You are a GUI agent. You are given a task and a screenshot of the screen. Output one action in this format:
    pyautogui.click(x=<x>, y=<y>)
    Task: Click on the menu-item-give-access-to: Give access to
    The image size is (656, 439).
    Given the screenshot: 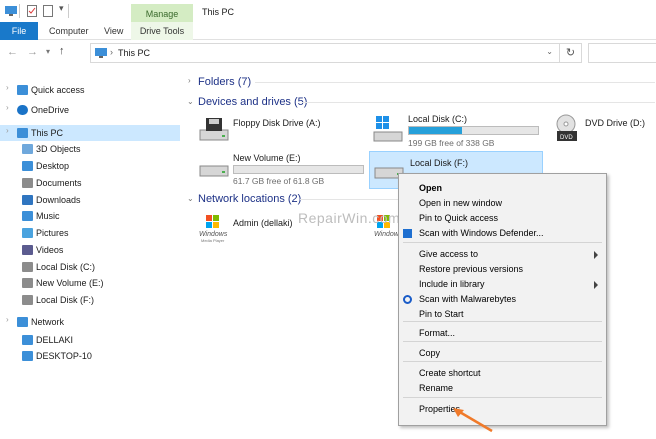 What is the action you would take?
    pyautogui.click(x=502, y=254)
    